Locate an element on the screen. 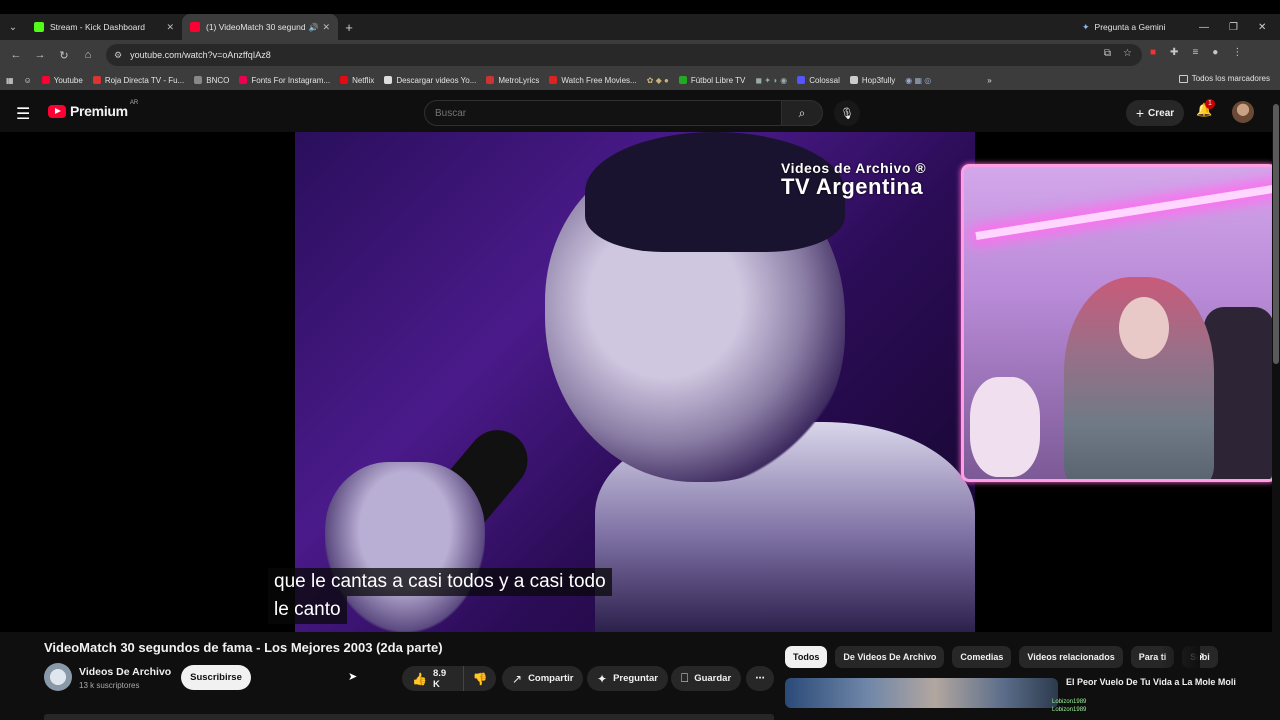  save-label: Guardar is located at coordinates (713, 678).